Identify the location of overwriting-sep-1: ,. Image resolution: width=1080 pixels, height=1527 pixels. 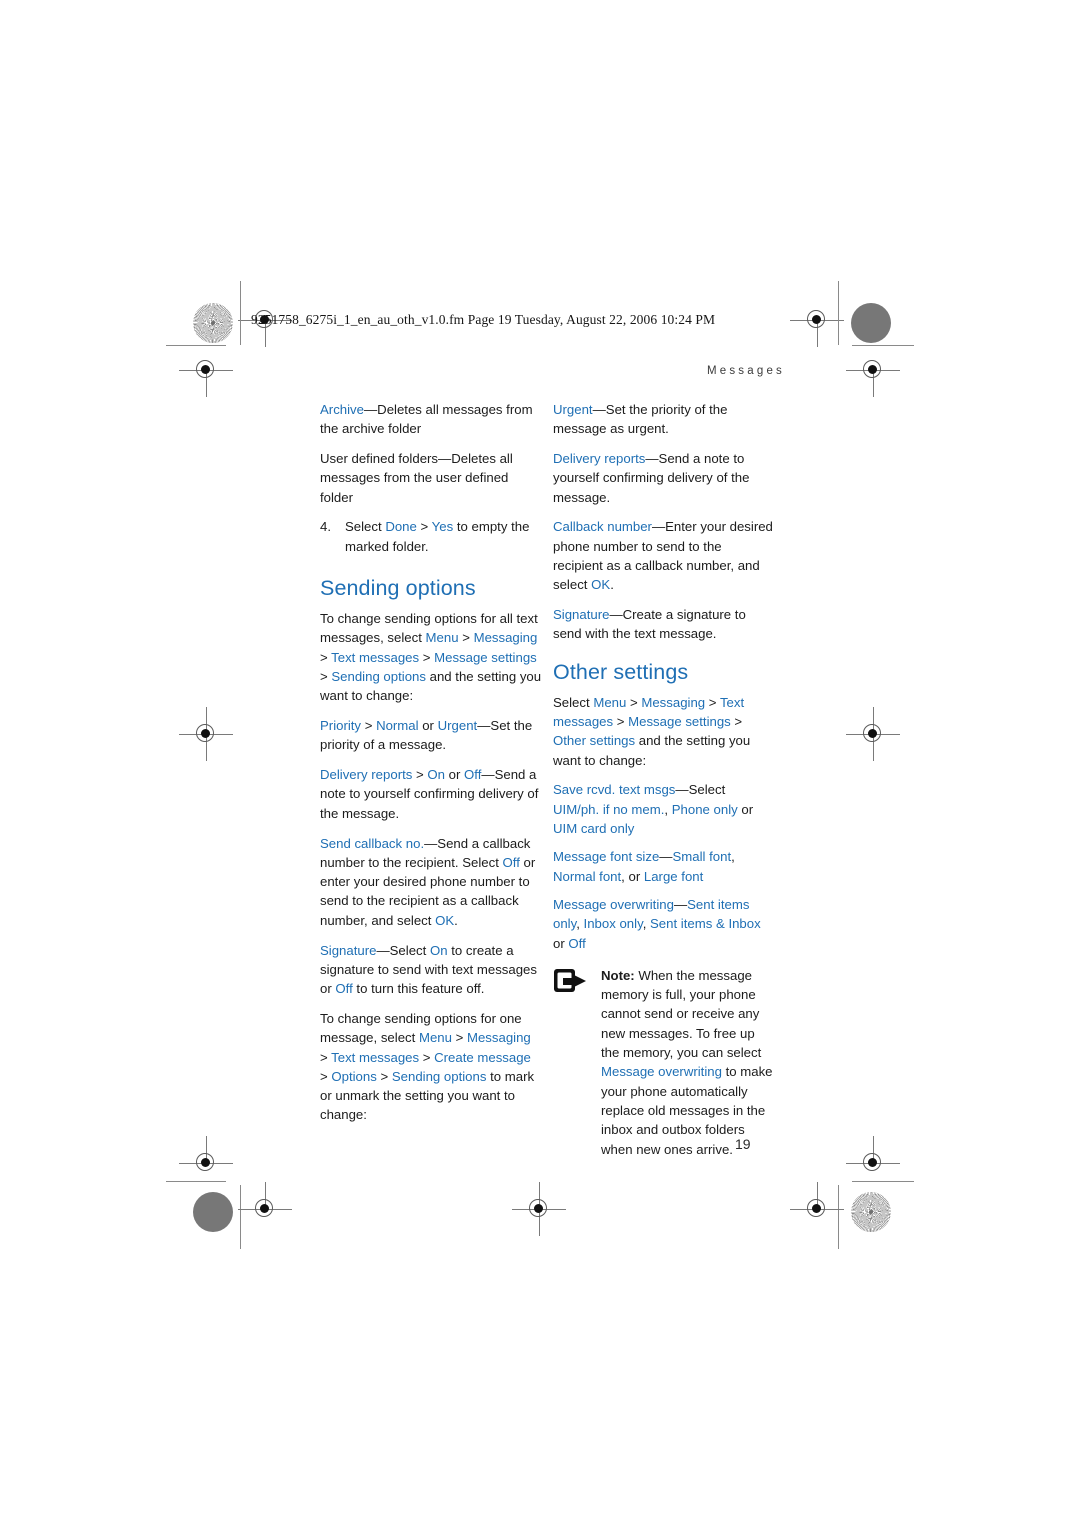
(646, 924).